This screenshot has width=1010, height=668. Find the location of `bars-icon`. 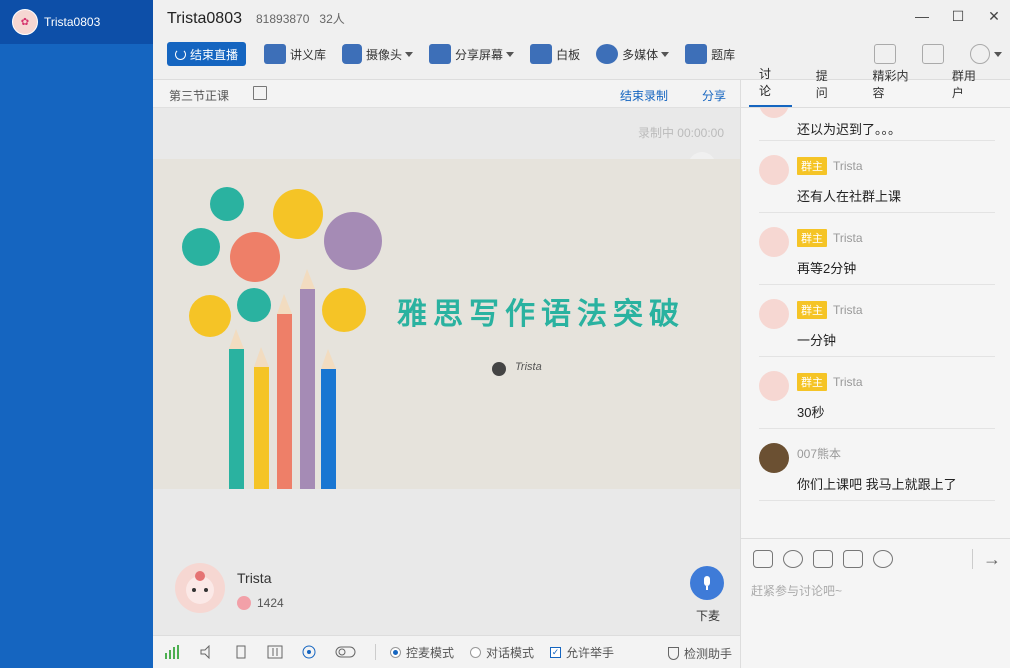

bars-icon is located at coordinates (275, 652).